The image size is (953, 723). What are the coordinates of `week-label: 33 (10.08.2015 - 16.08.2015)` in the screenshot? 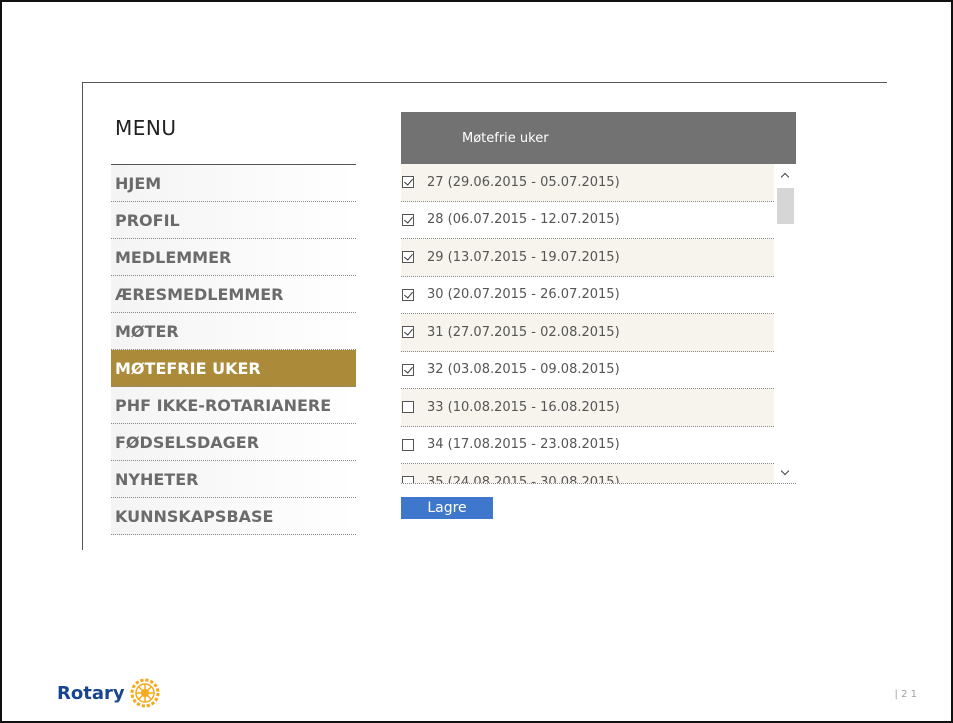 It's located at (523, 407).